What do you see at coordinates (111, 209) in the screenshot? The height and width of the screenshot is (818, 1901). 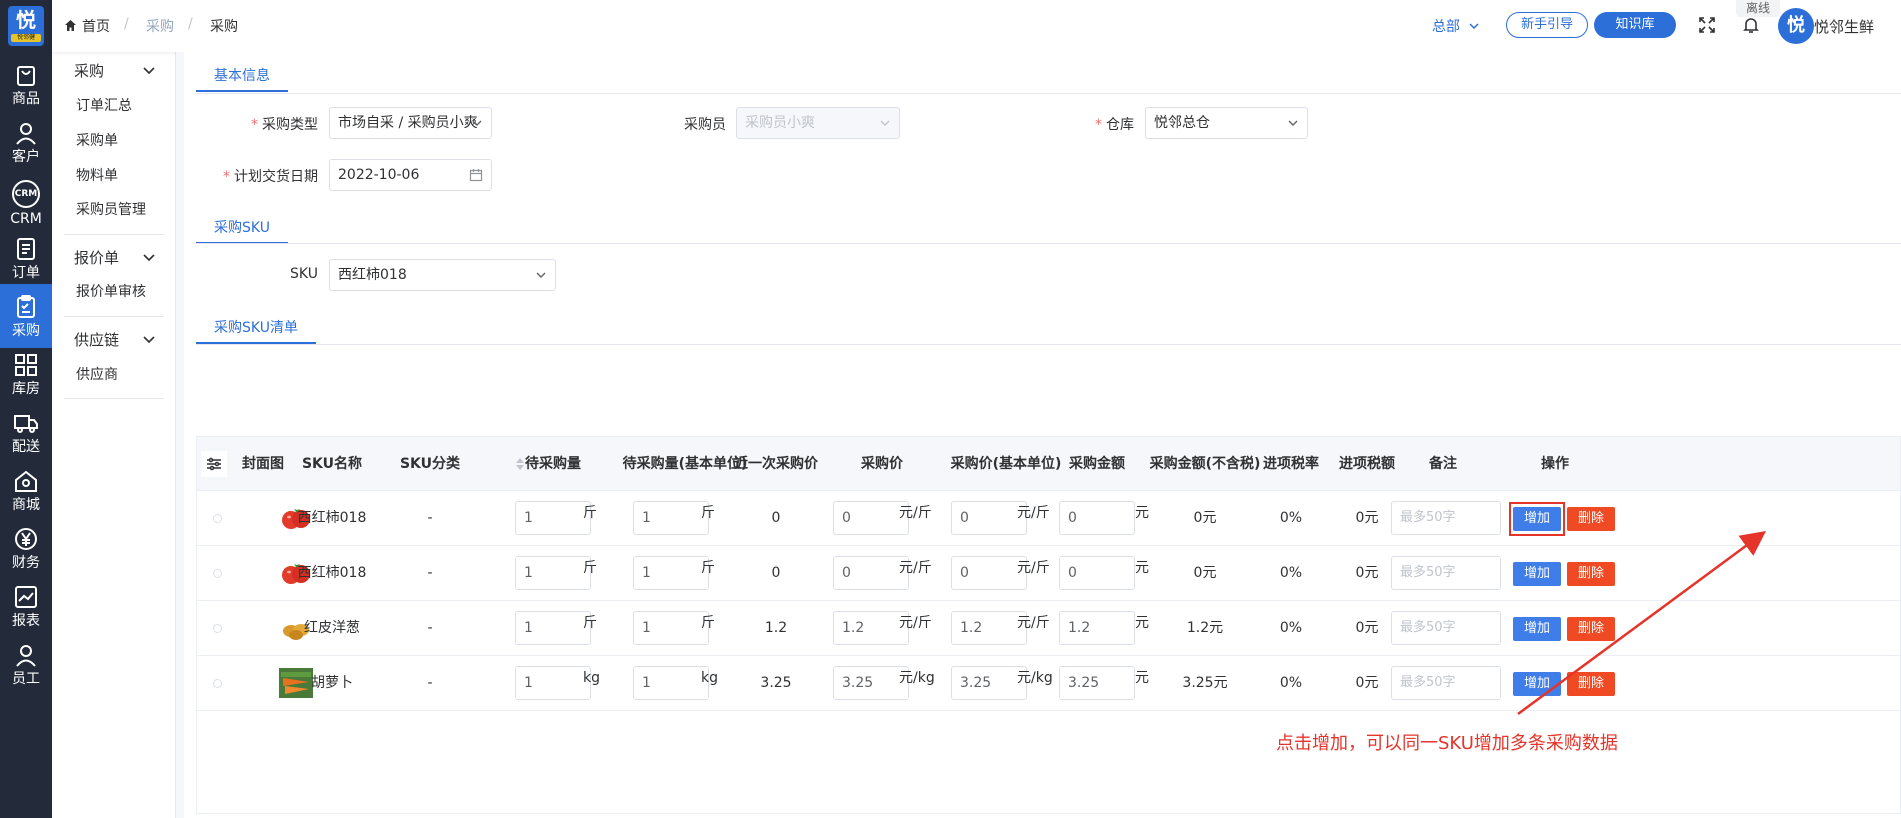 I see `menu-item-buyer-management: 采购员管理` at bounding box center [111, 209].